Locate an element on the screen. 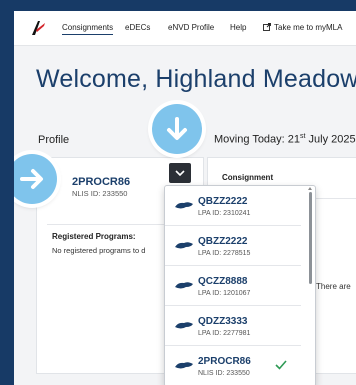 This screenshot has width=356, height=385. nav-mymla-label: Take me to myMLA is located at coordinates (308, 27).